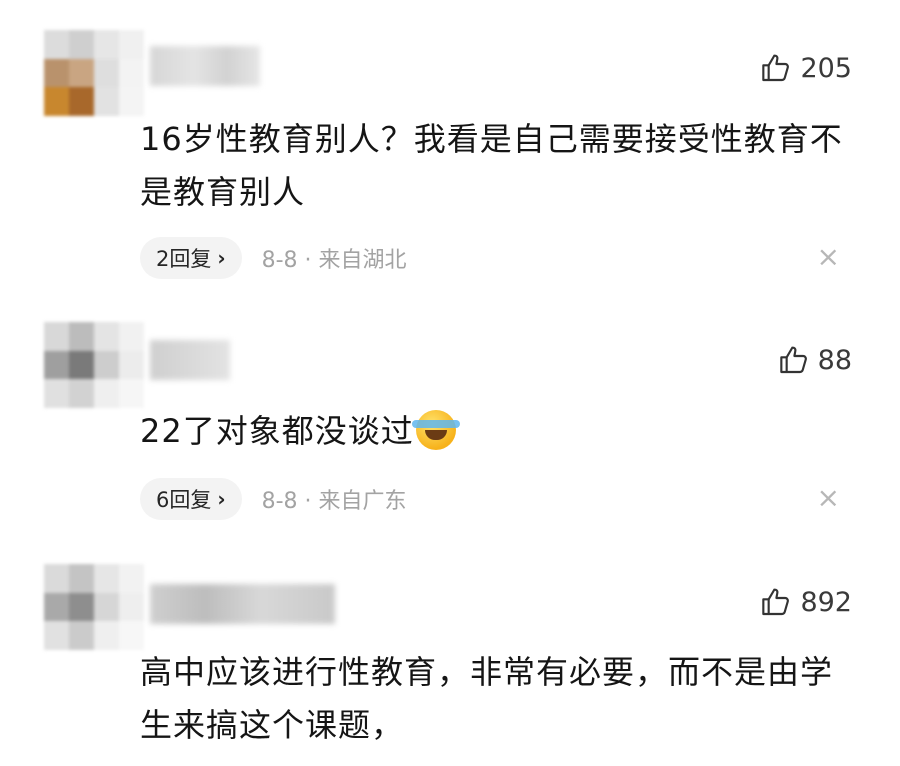 This screenshot has width=900, height=766. What do you see at coordinates (826, 68) in the screenshot?
I see `like-count: 205` at bounding box center [826, 68].